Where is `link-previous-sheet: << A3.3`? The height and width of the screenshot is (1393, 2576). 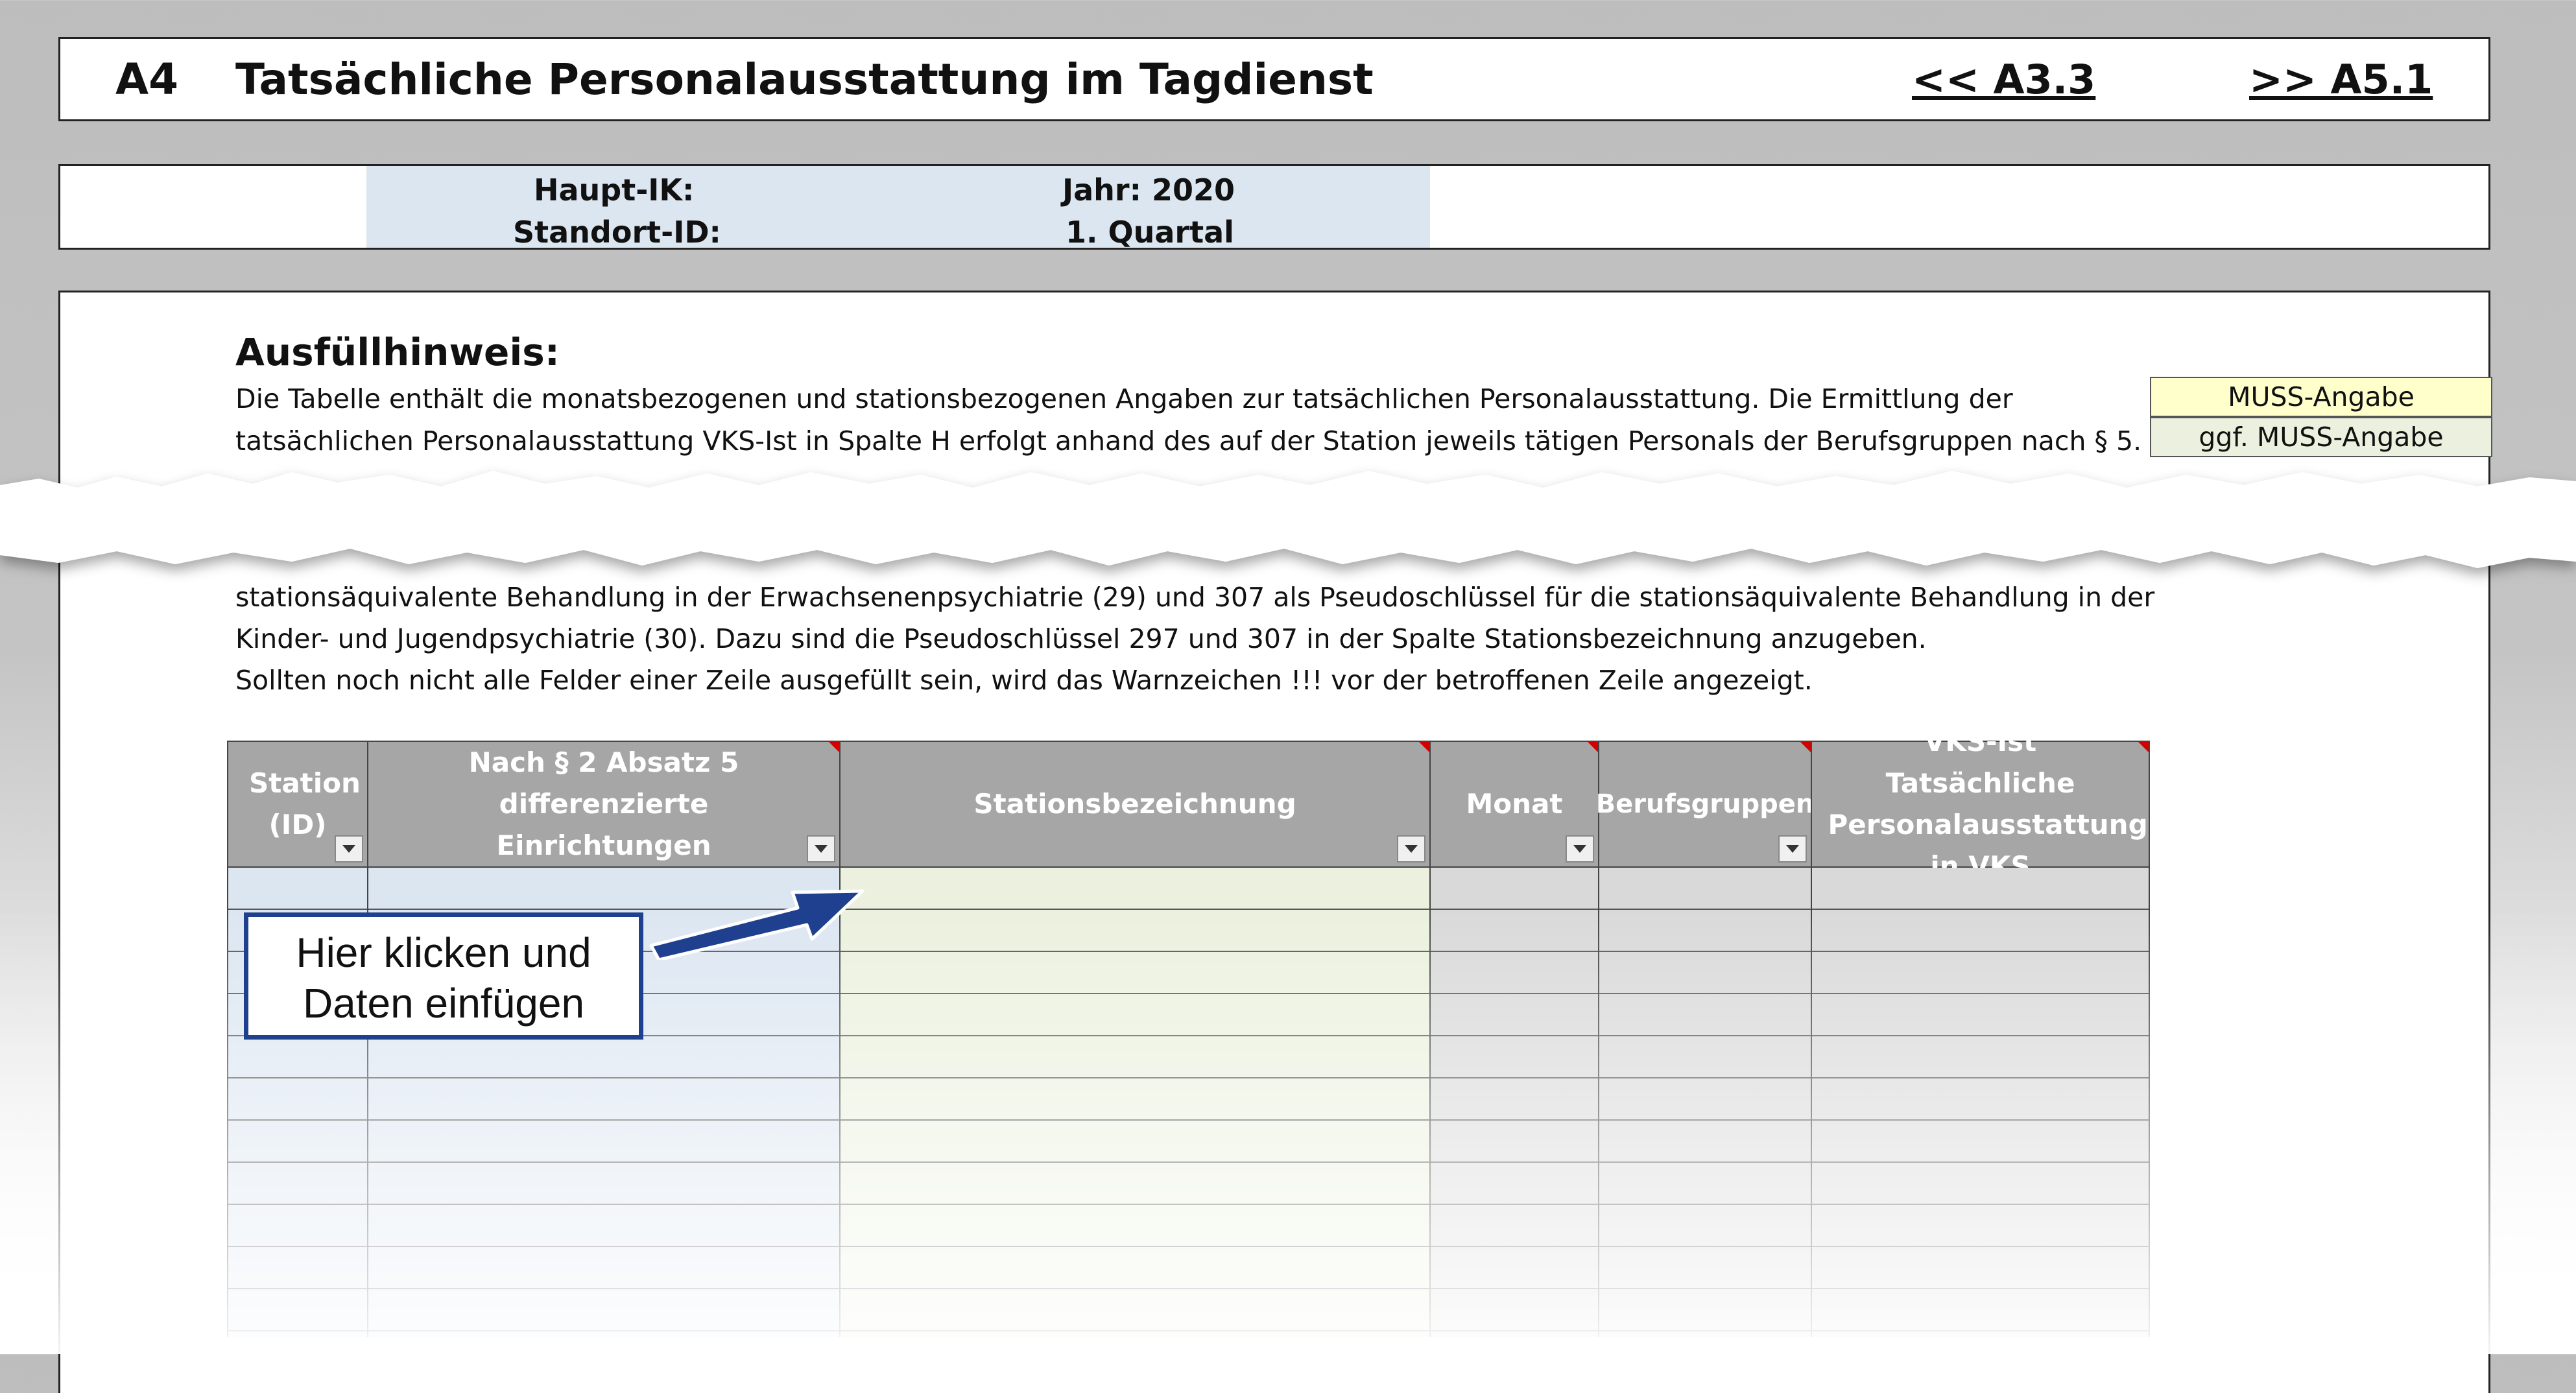 link-previous-sheet: << A3.3 is located at coordinates (2003, 79).